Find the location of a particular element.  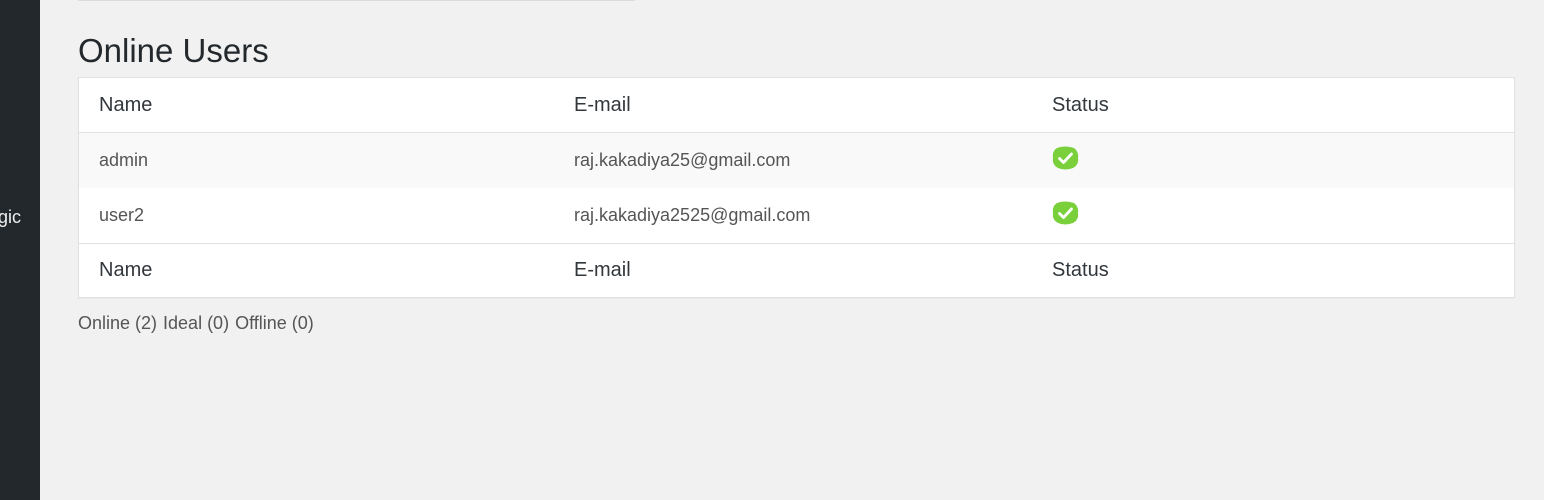

admin-sidebar: gic is located at coordinates (20, 250).